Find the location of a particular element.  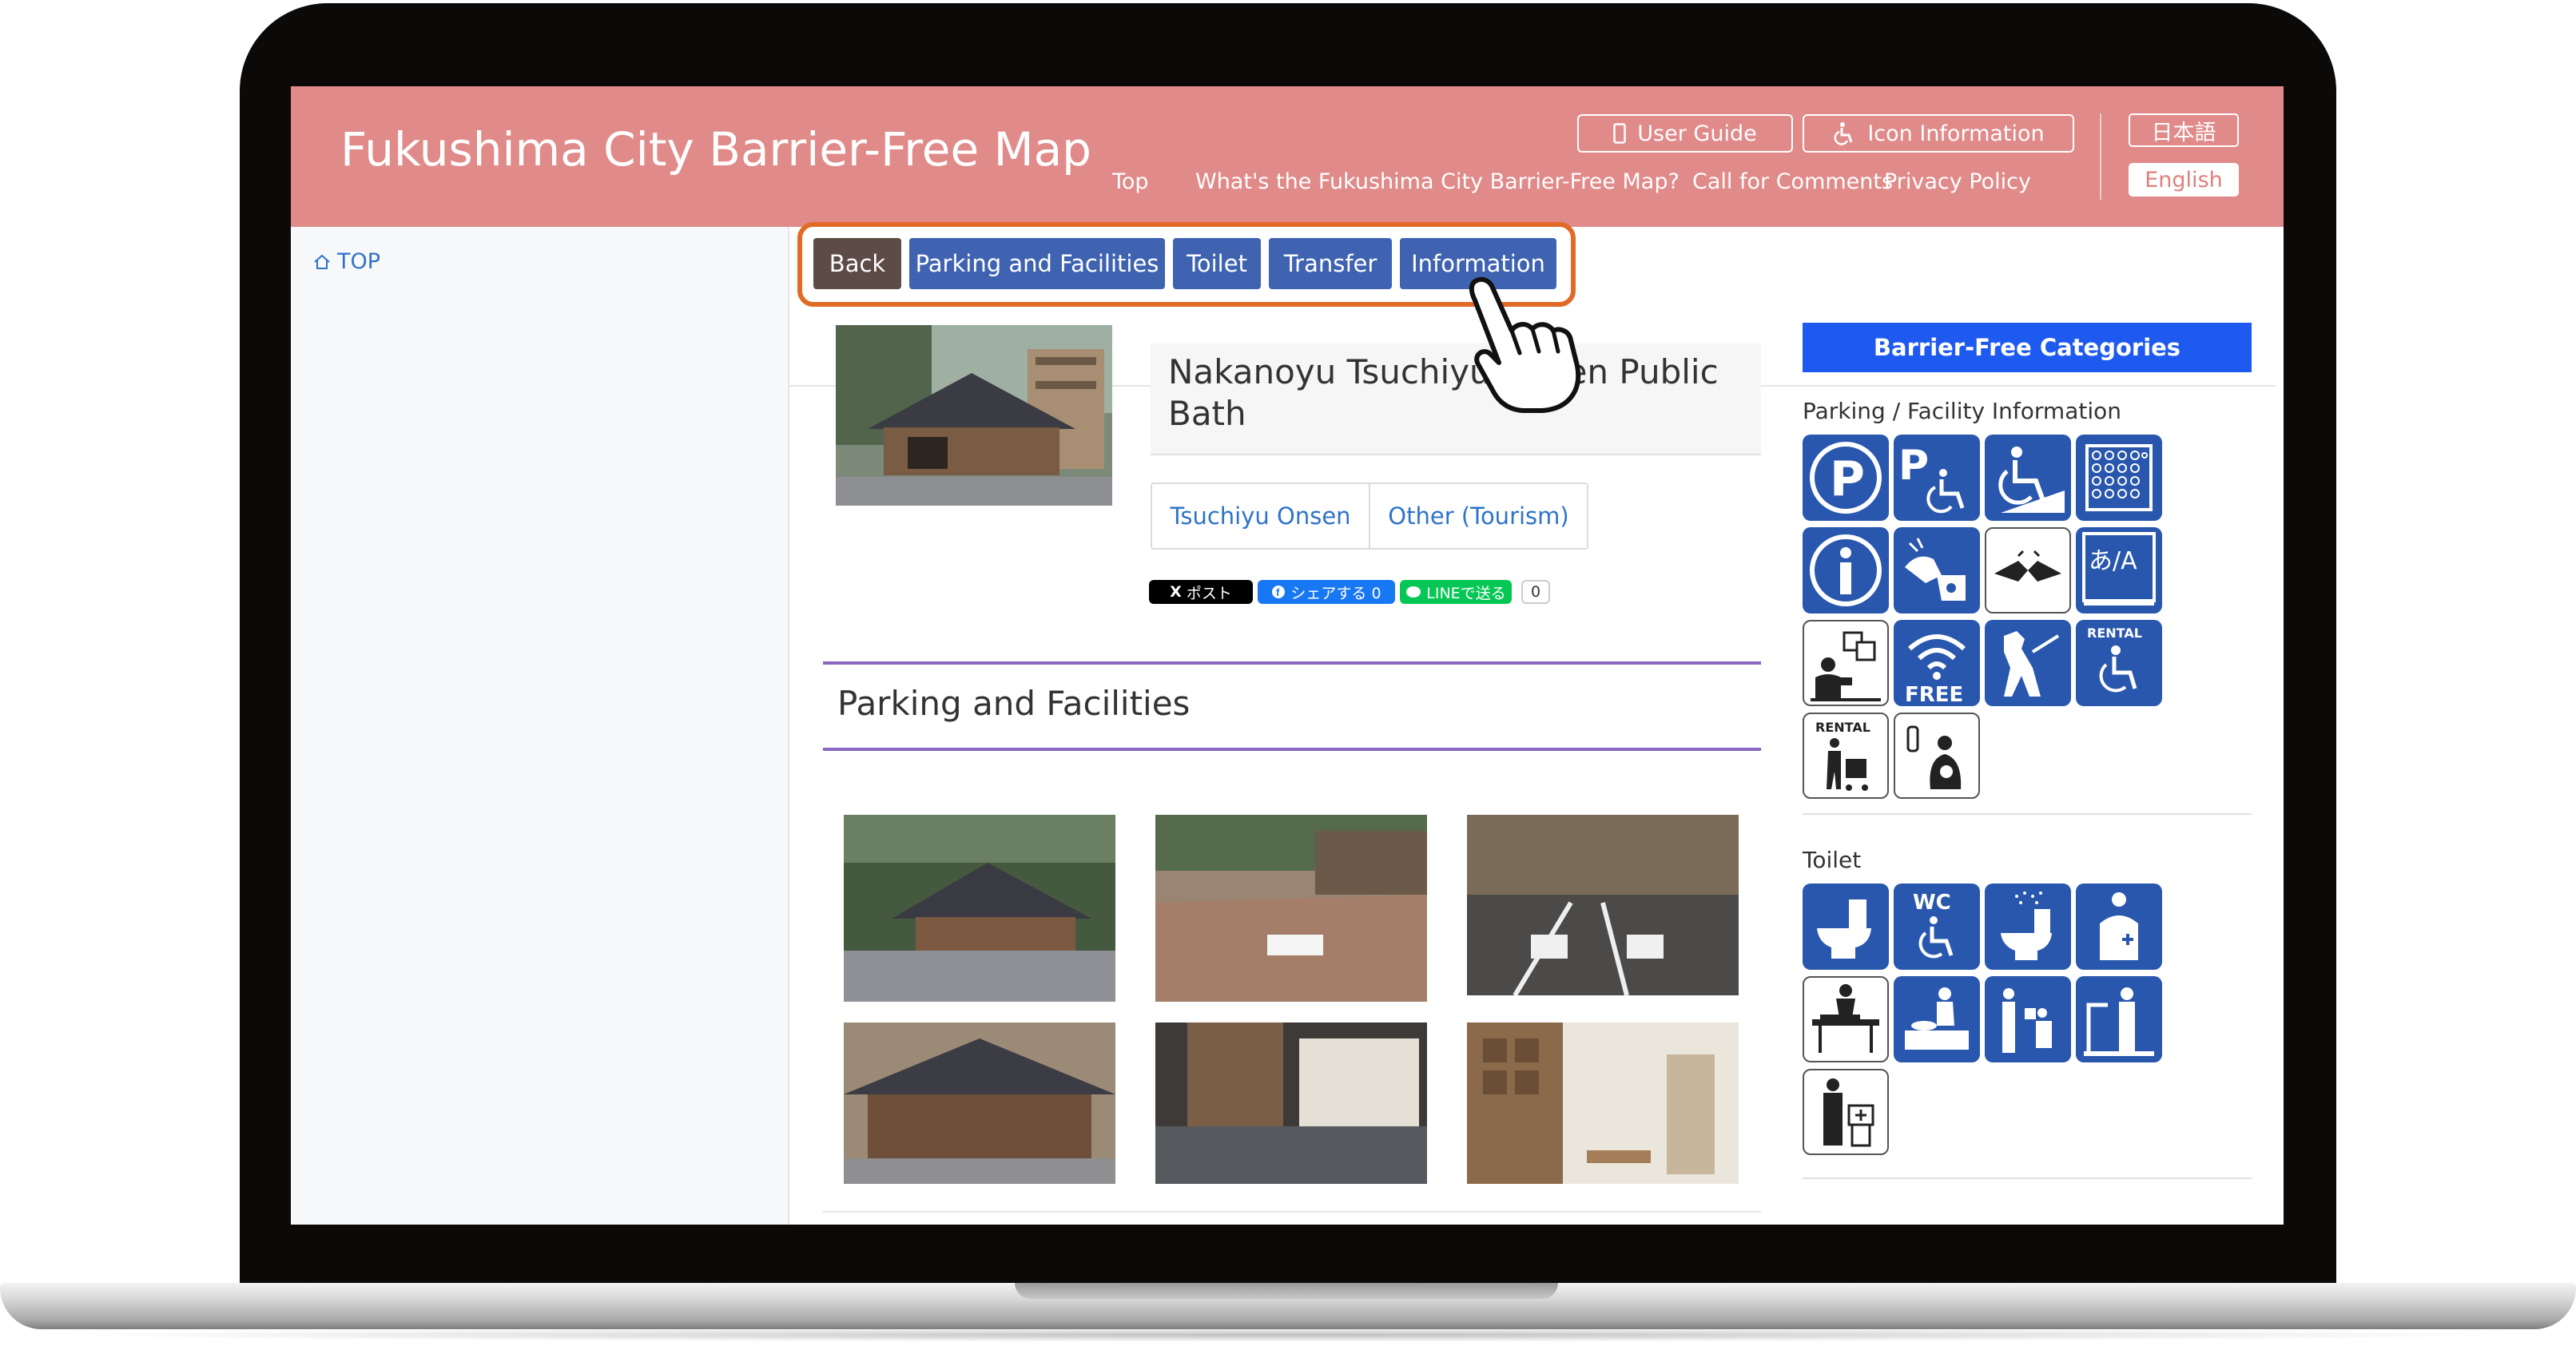

baby-changing-table-icon is located at coordinates (1937, 1019).